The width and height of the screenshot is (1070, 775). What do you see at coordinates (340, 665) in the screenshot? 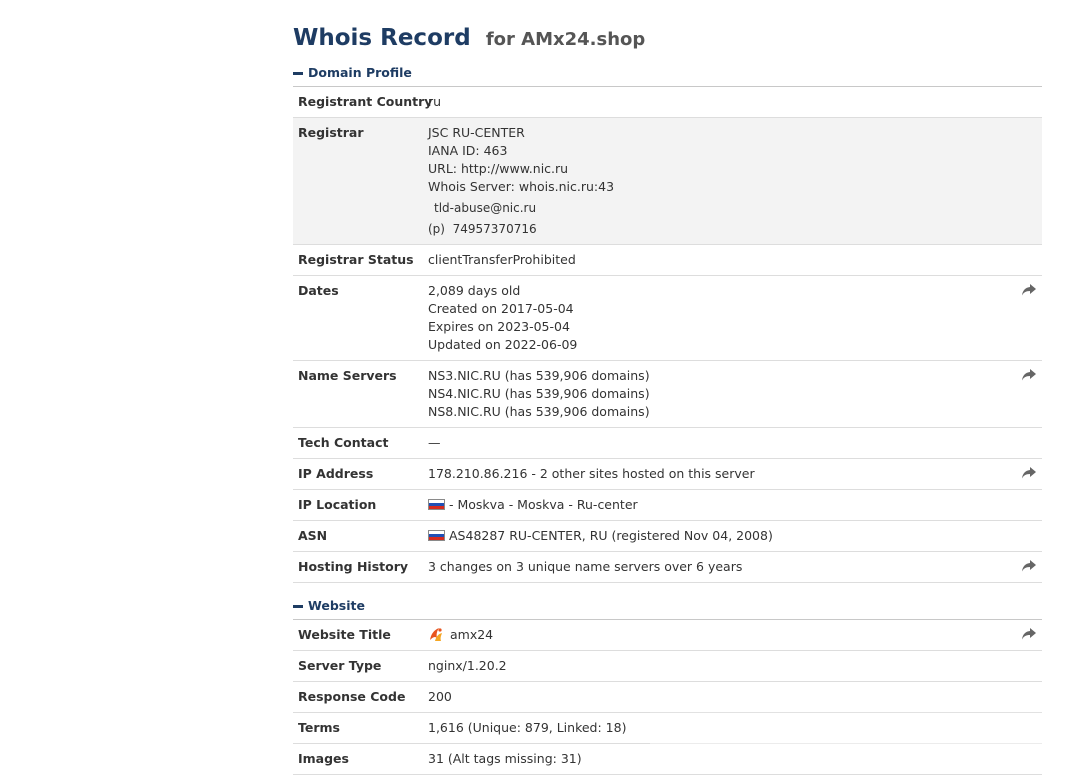
I see `row-label: Server Type` at bounding box center [340, 665].